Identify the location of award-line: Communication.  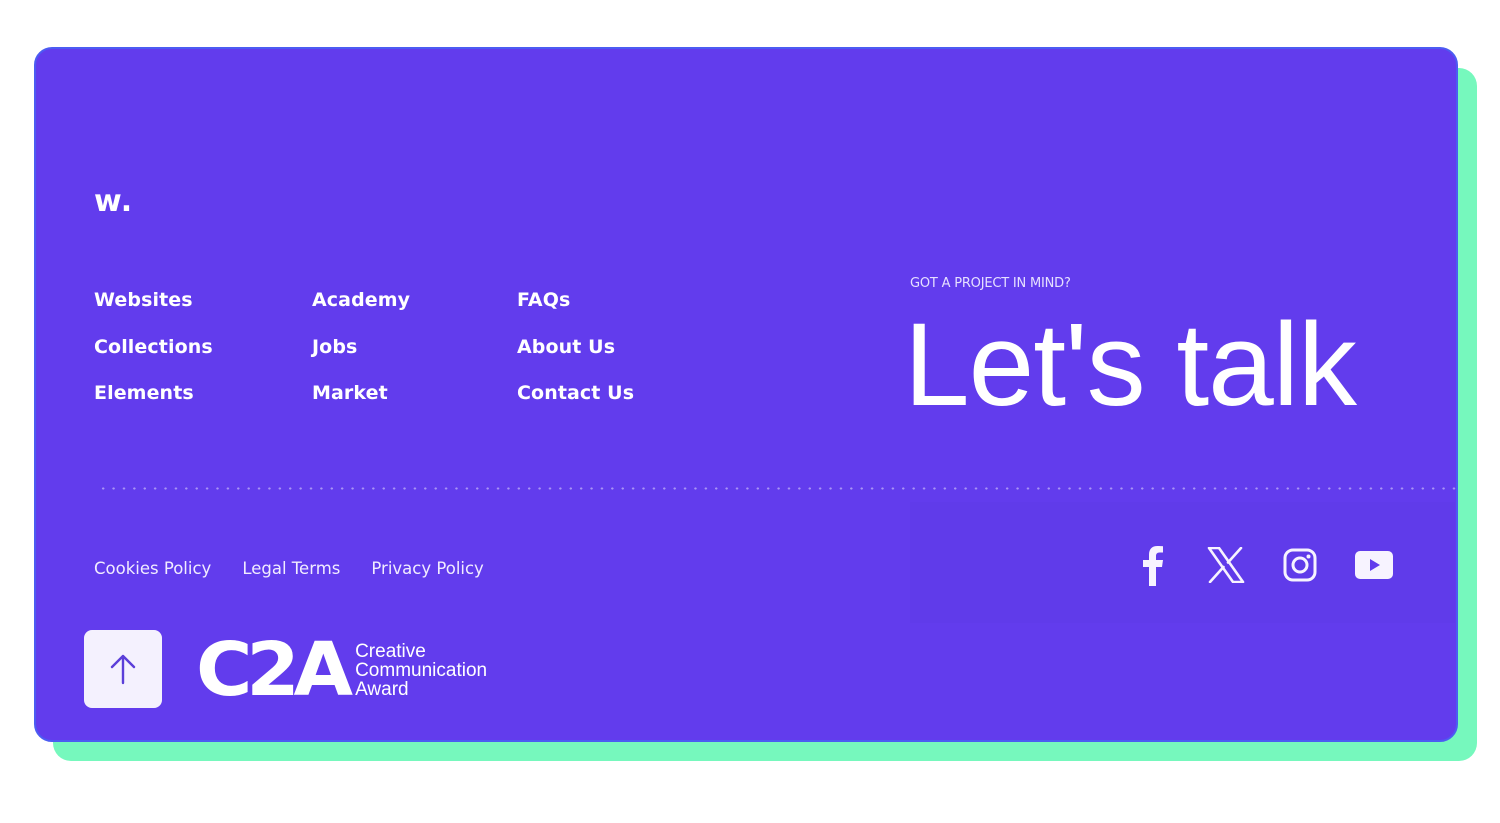
(421, 670).